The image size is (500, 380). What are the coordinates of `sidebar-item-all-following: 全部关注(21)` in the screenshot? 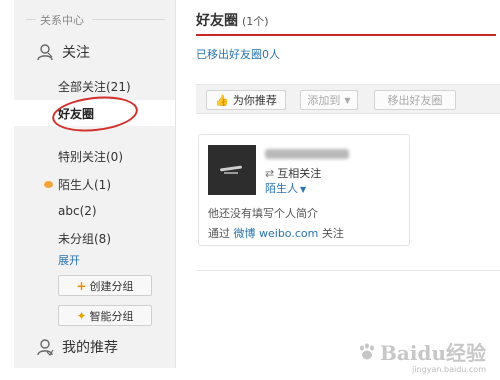 It's located at (94, 86).